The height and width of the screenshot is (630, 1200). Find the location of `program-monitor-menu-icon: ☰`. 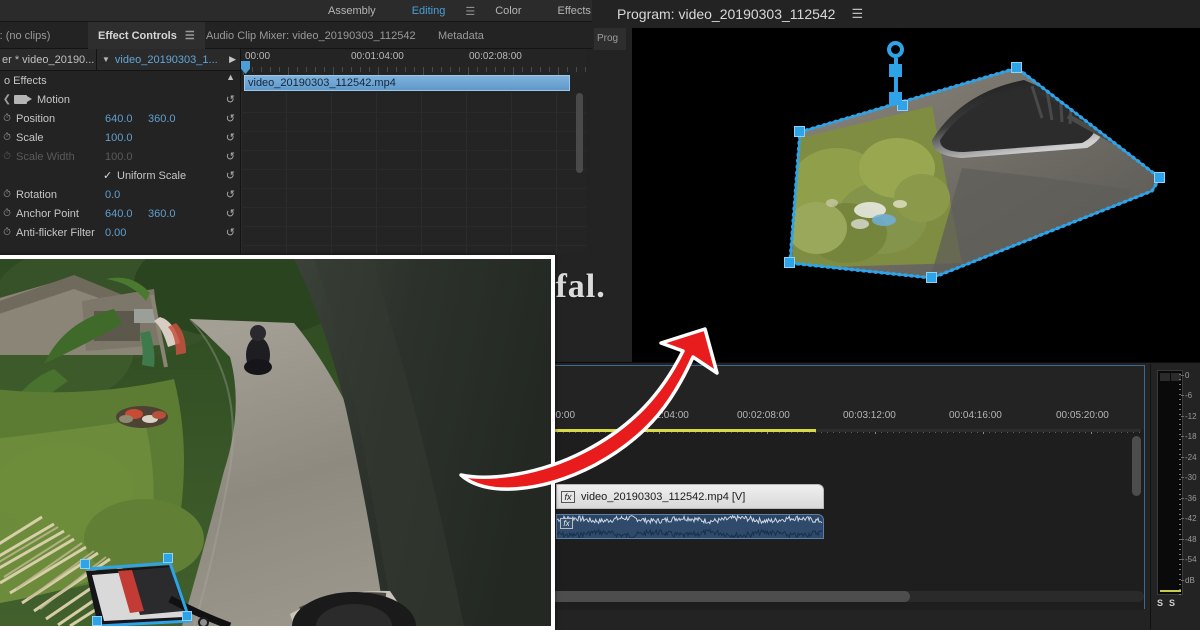

program-monitor-menu-icon: ☰ is located at coordinates (849, 14).